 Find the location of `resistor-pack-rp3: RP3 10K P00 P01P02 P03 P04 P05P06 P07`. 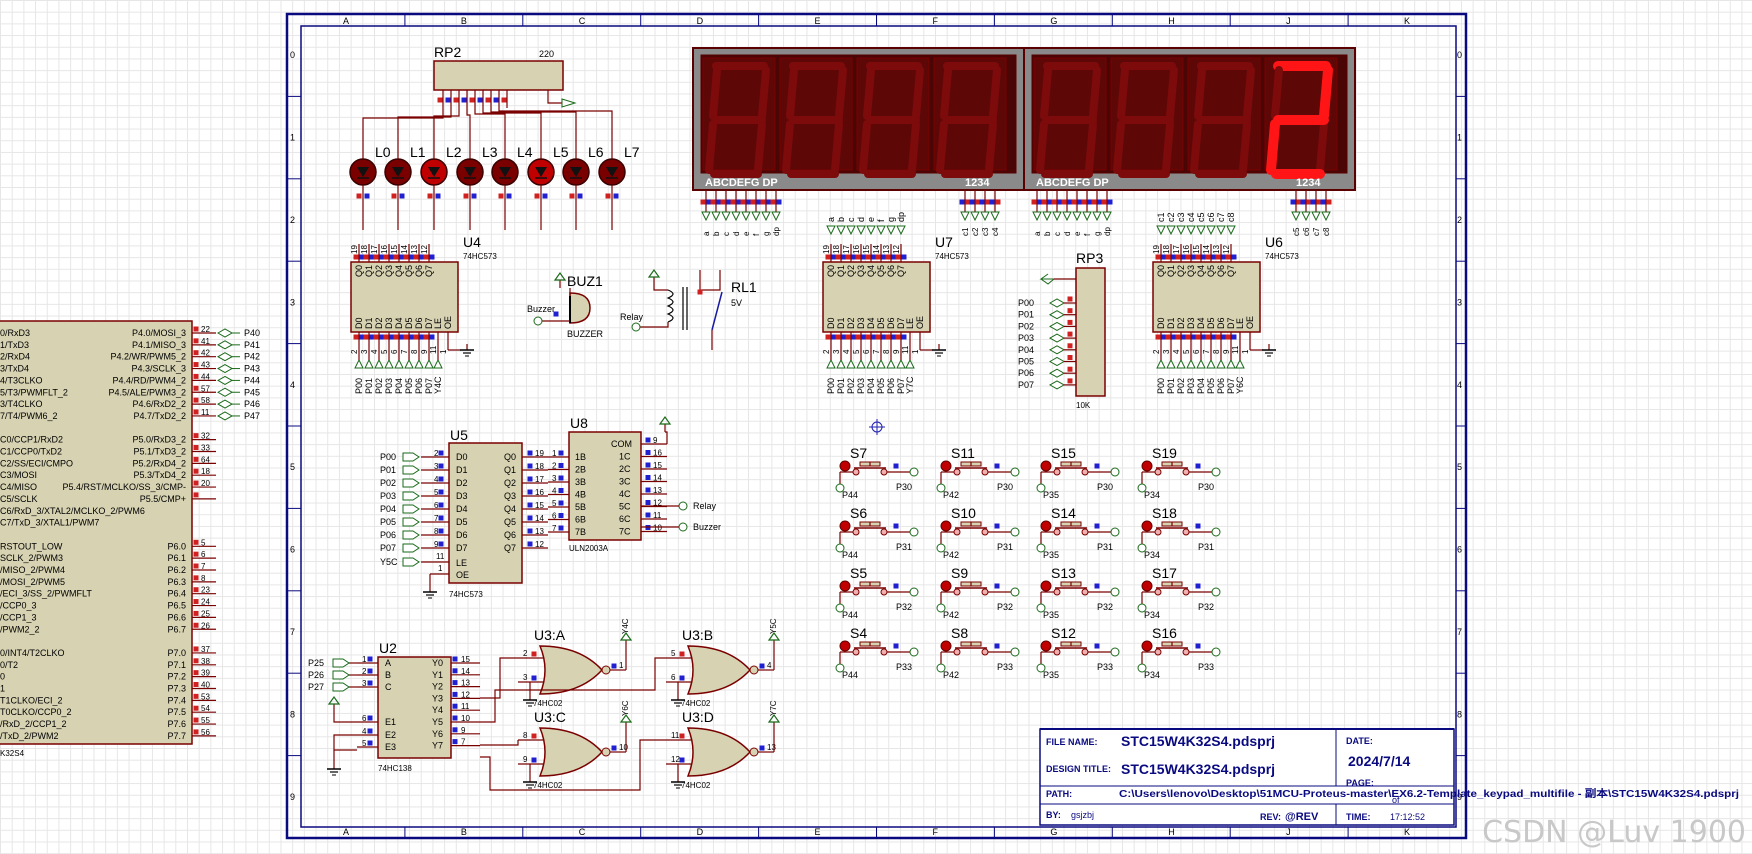

resistor-pack-rp3: RP3 10K P00 P01P02 P03 P04 P05P06 P07 is located at coordinates (1062, 330).